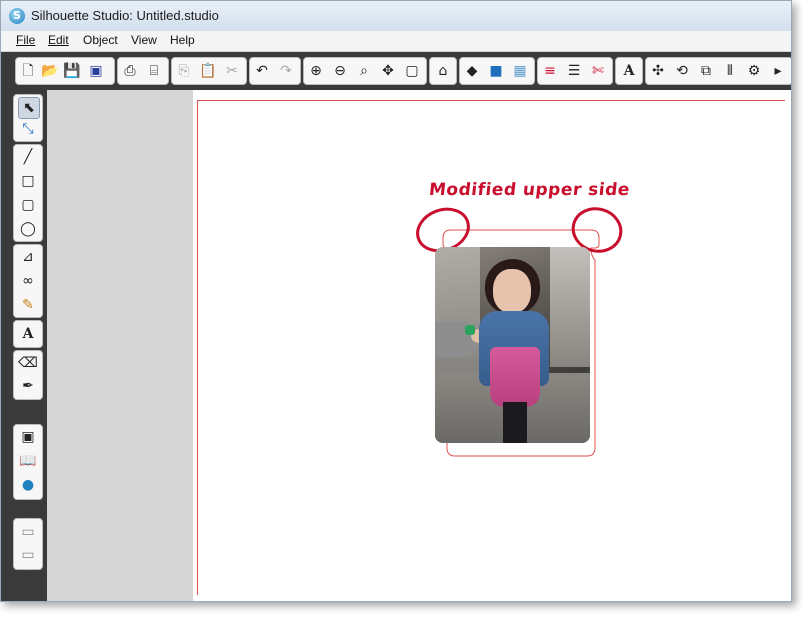 This screenshot has height=617, width=803. Describe the element at coordinates (130, 71) in the screenshot. I see `print-icon: ⎙` at that location.